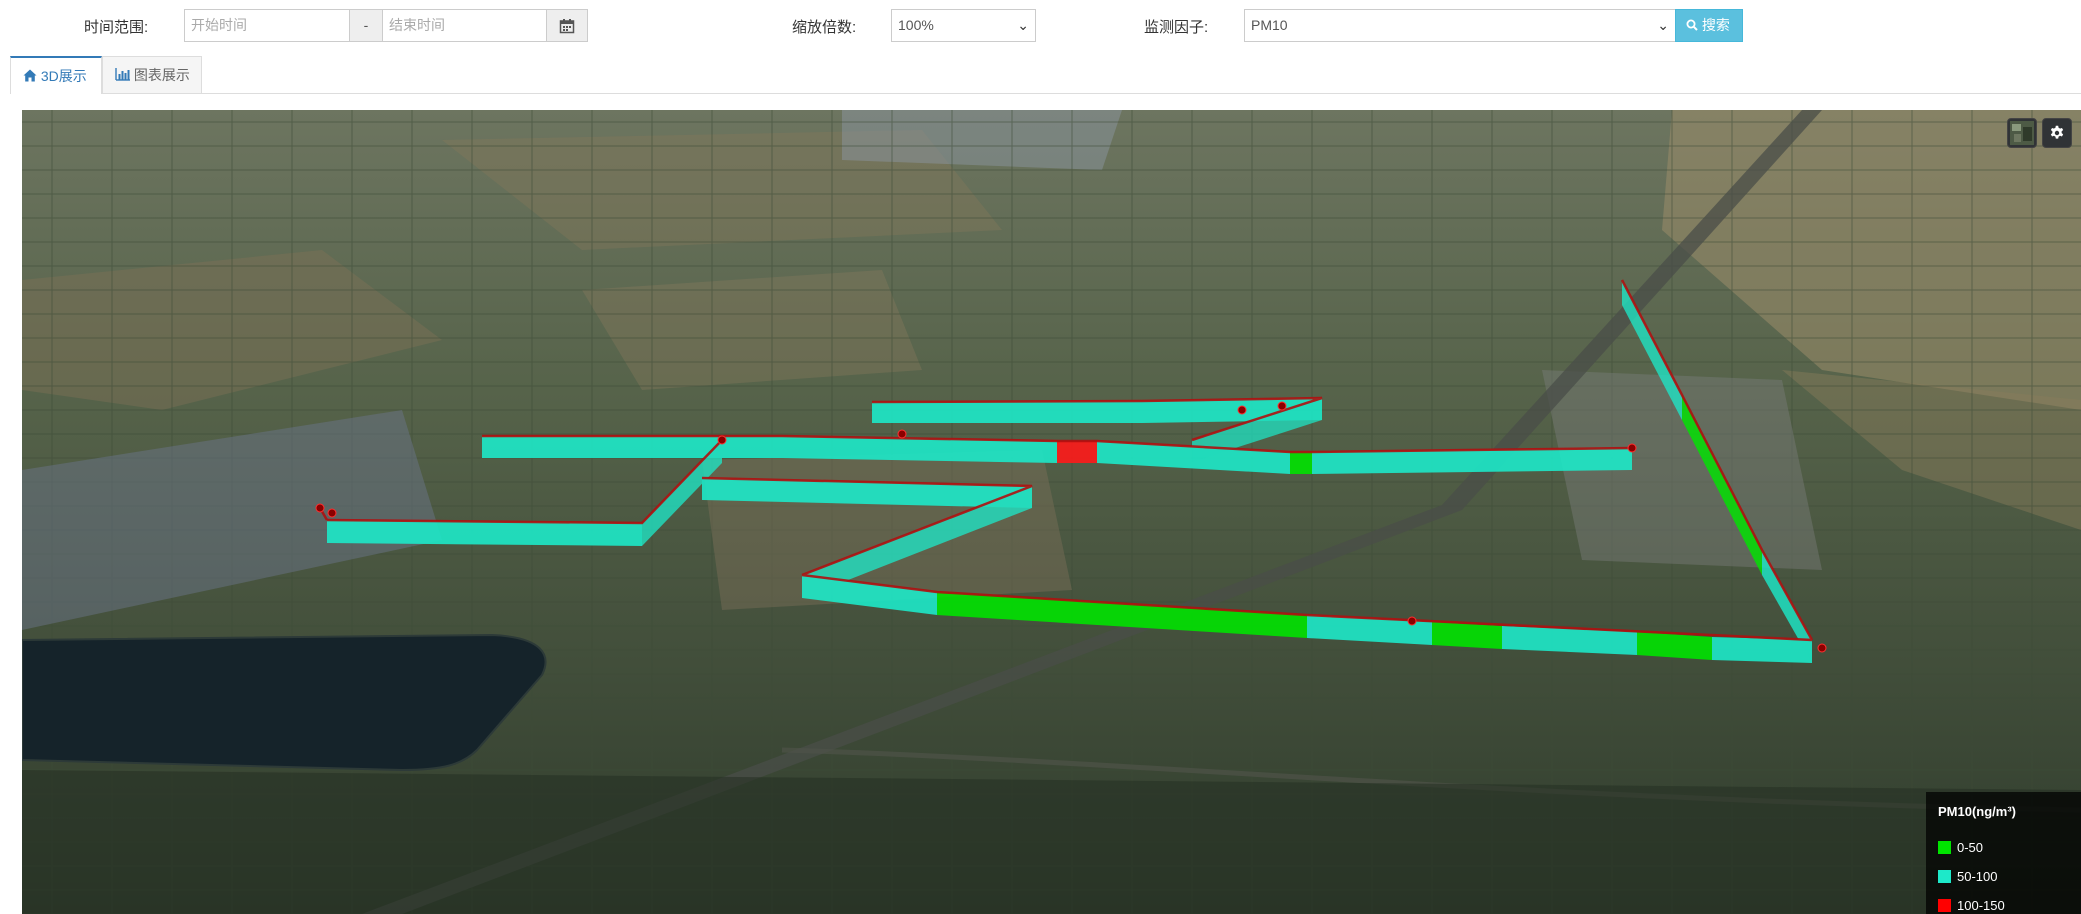 This screenshot has width=2081, height=914. What do you see at coordinates (1944, 876) in the screenshot?
I see `legend-swatch-cyan` at bounding box center [1944, 876].